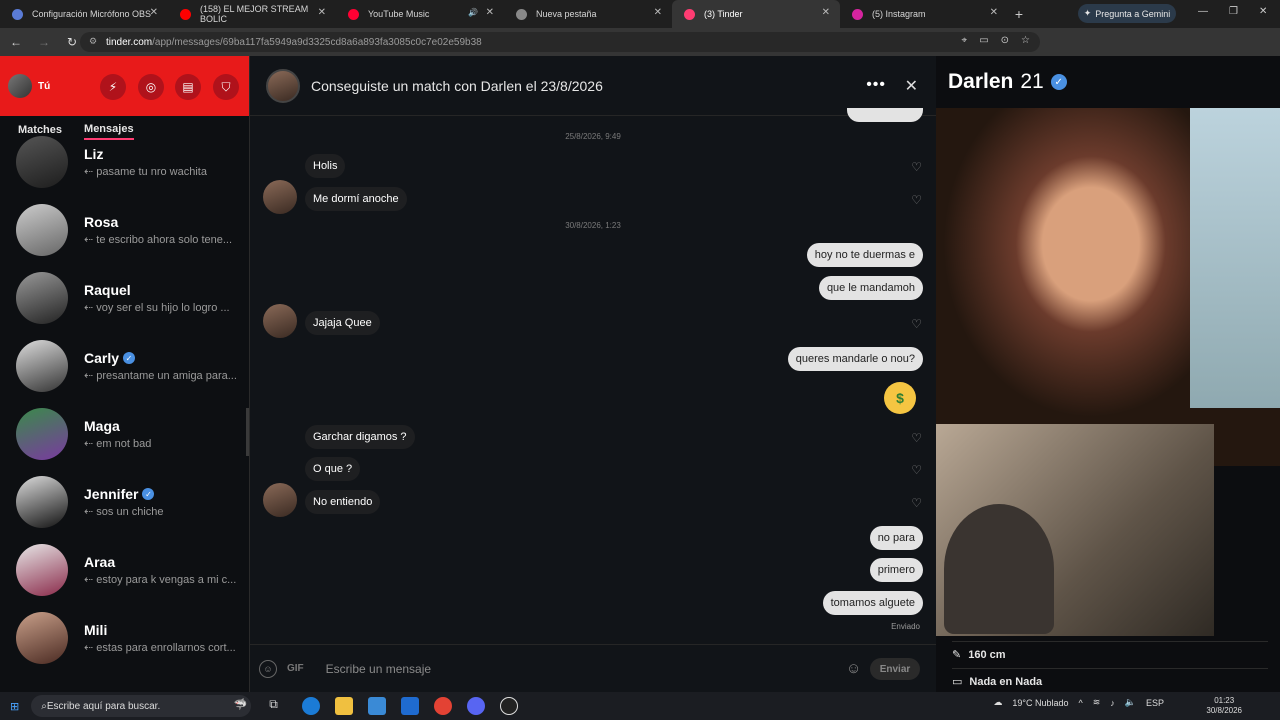 The width and height of the screenshot is (1280, 720). What do you see at coordinates (124, 434) in the screenshot?
I see `conversation-item: Maga ⇠ em not bad` at bounding box center [124, 434].